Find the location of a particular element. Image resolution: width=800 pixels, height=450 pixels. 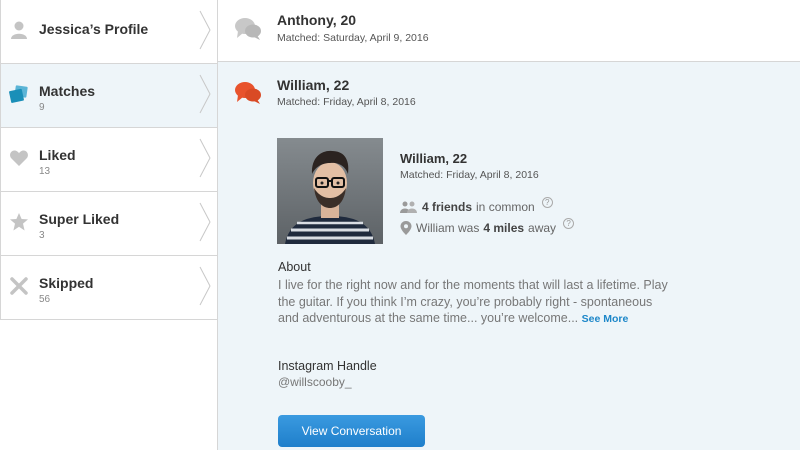

sidebar-item-label: Skipped is located at coordinates (66, 283).